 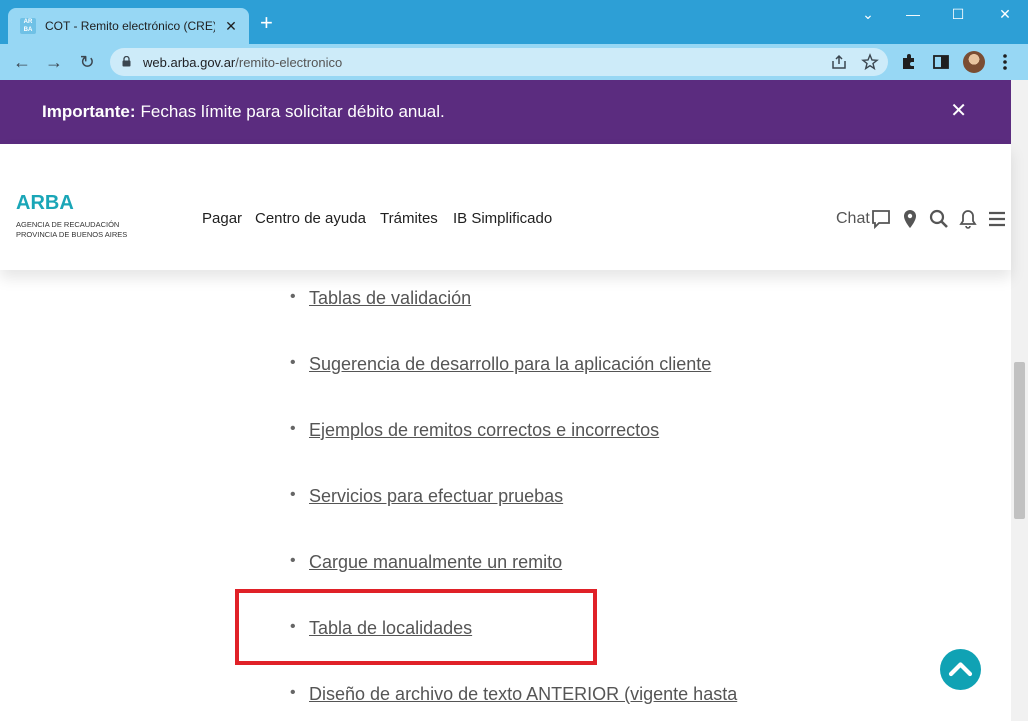 I want to click on scroll-to-top-button, so click(x=960, y=669).